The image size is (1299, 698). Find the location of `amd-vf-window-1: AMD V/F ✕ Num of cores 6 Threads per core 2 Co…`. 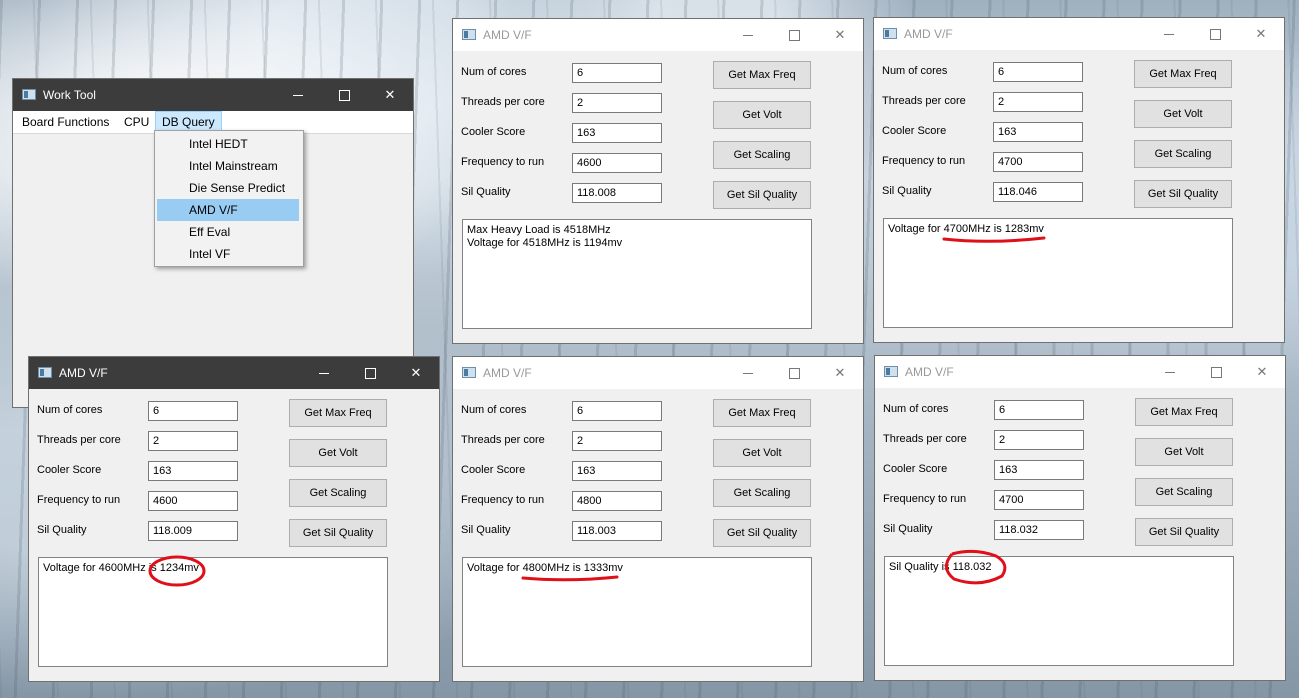

amd-vf-window-1: AMD V/F ✕ Num of cores 6 Threads per core 2 Co… is located at coordinates (658, 181).